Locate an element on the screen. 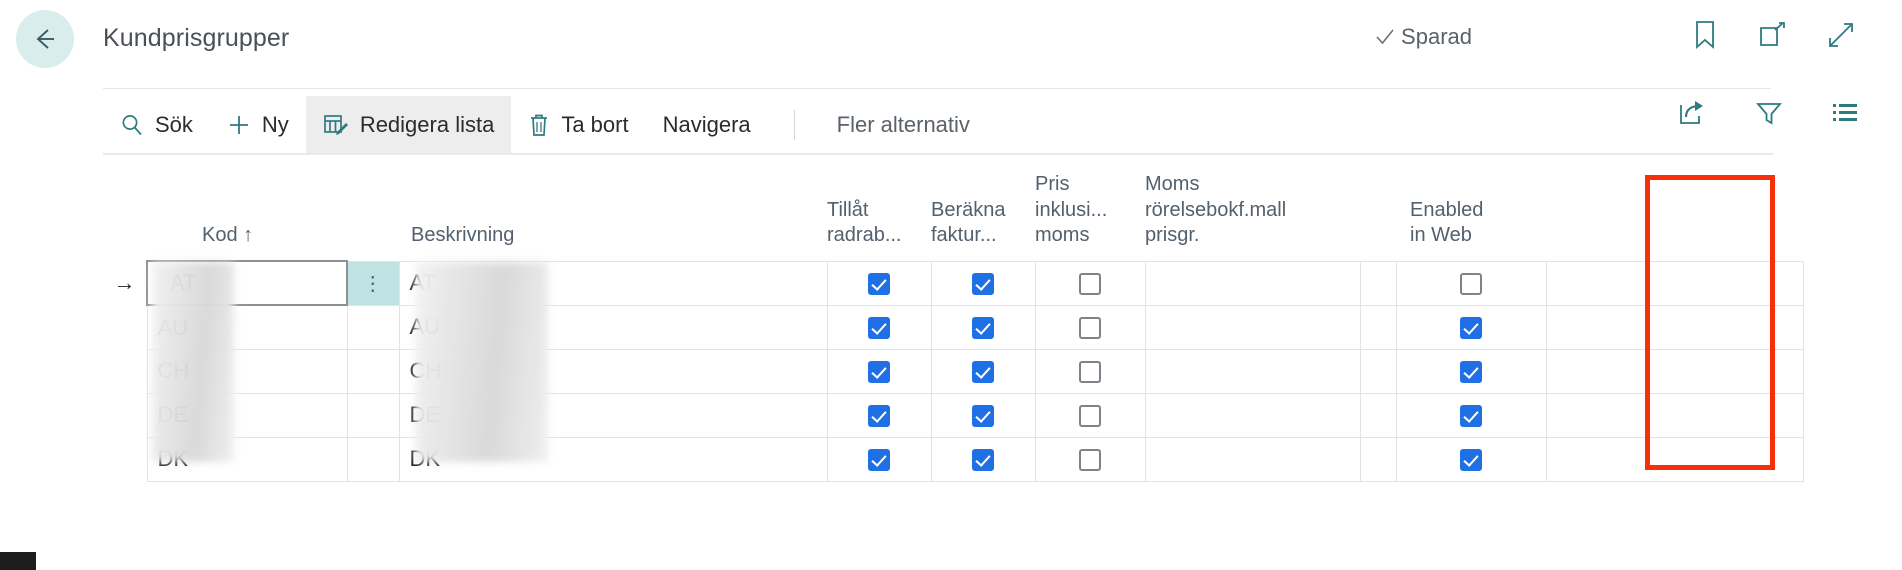 The image size is (1902, 570). table-row: DK DK is located at coordinates (953, 459).